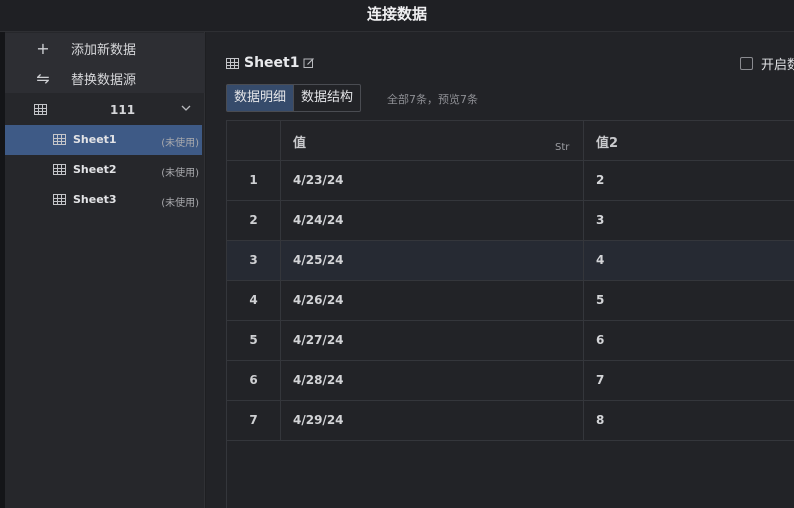 The width and height of the screenshot is (794, 508). I want to click on sheet-header: Sheet1, so click(270, 63).